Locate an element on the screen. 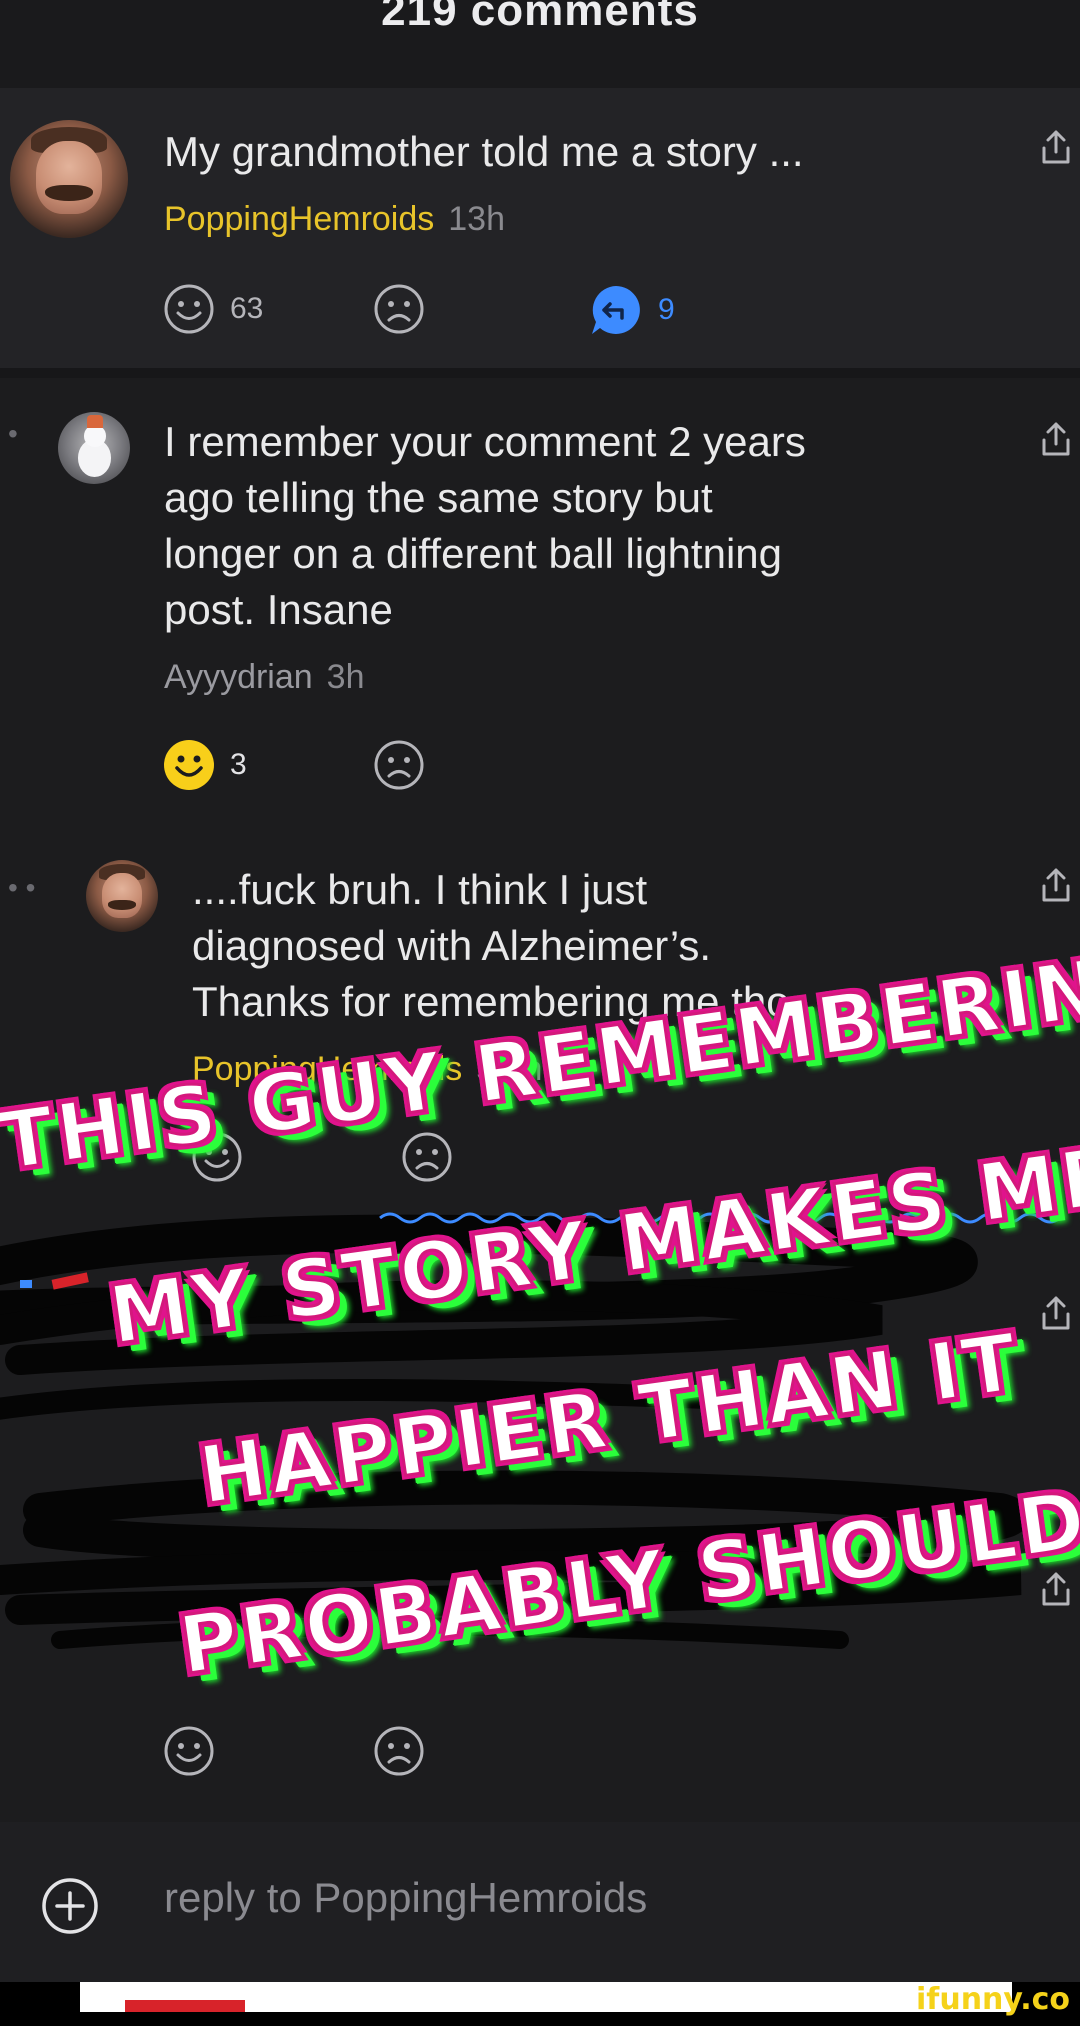 This screenshot has width=1080, height=2026. comments-header: 219 comments is located at coordinates (540, 44).